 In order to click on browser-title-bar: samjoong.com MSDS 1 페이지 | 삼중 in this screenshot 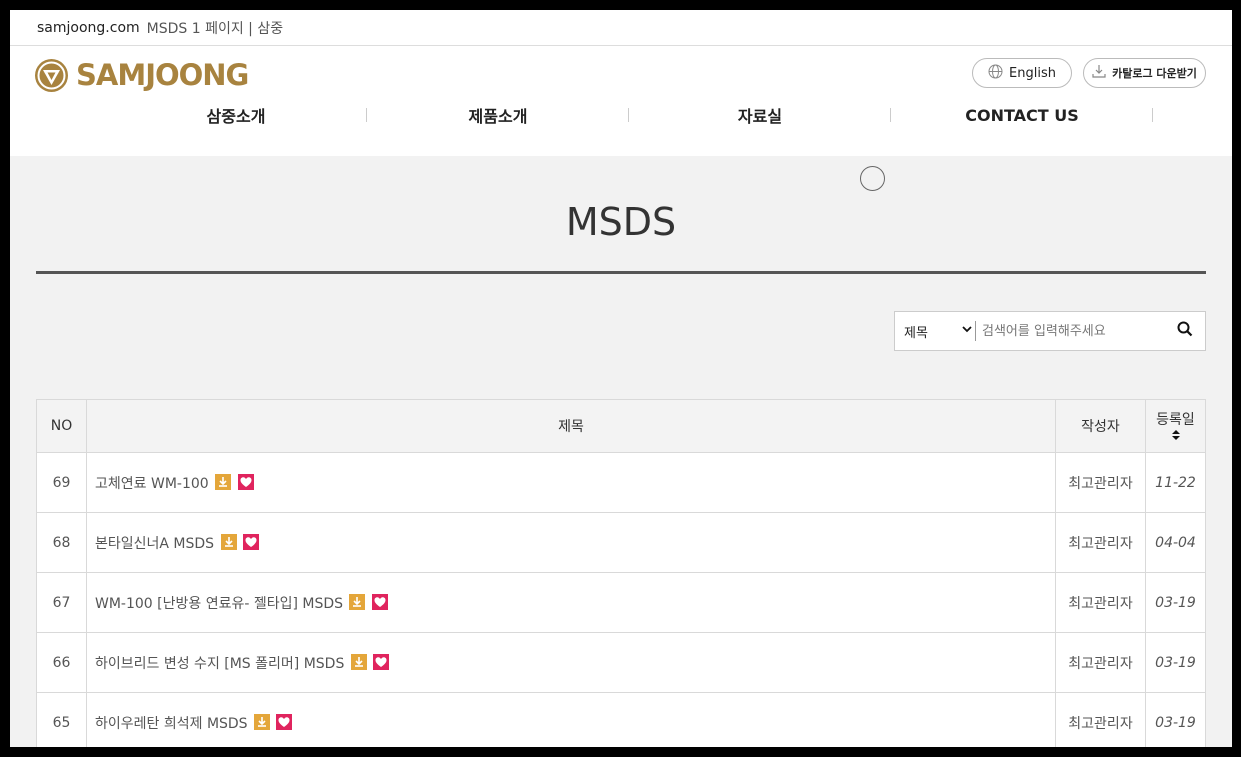, I will do `click(621, 28)`.